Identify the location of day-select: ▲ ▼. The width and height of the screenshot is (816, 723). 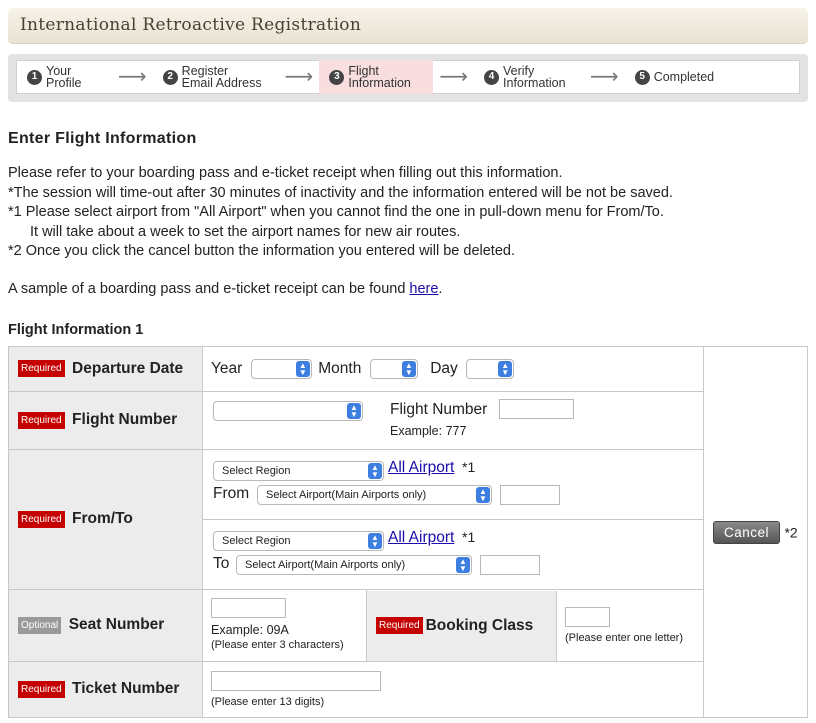
(490, 369).